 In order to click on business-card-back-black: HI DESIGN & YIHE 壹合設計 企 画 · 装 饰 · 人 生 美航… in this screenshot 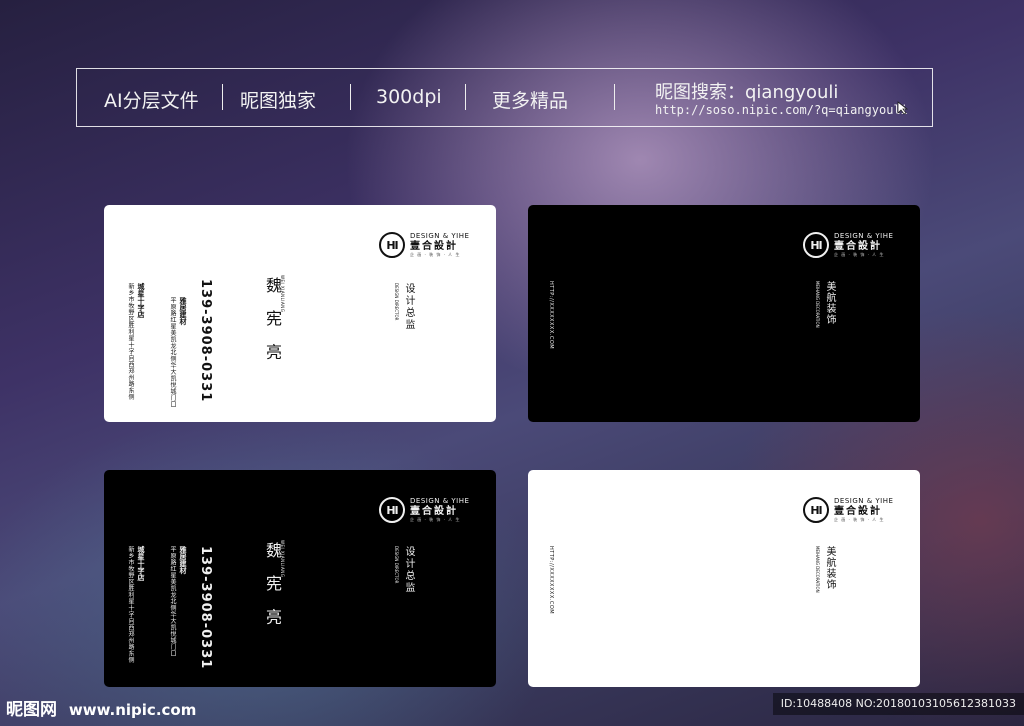, I will do `click(724, 313)`.